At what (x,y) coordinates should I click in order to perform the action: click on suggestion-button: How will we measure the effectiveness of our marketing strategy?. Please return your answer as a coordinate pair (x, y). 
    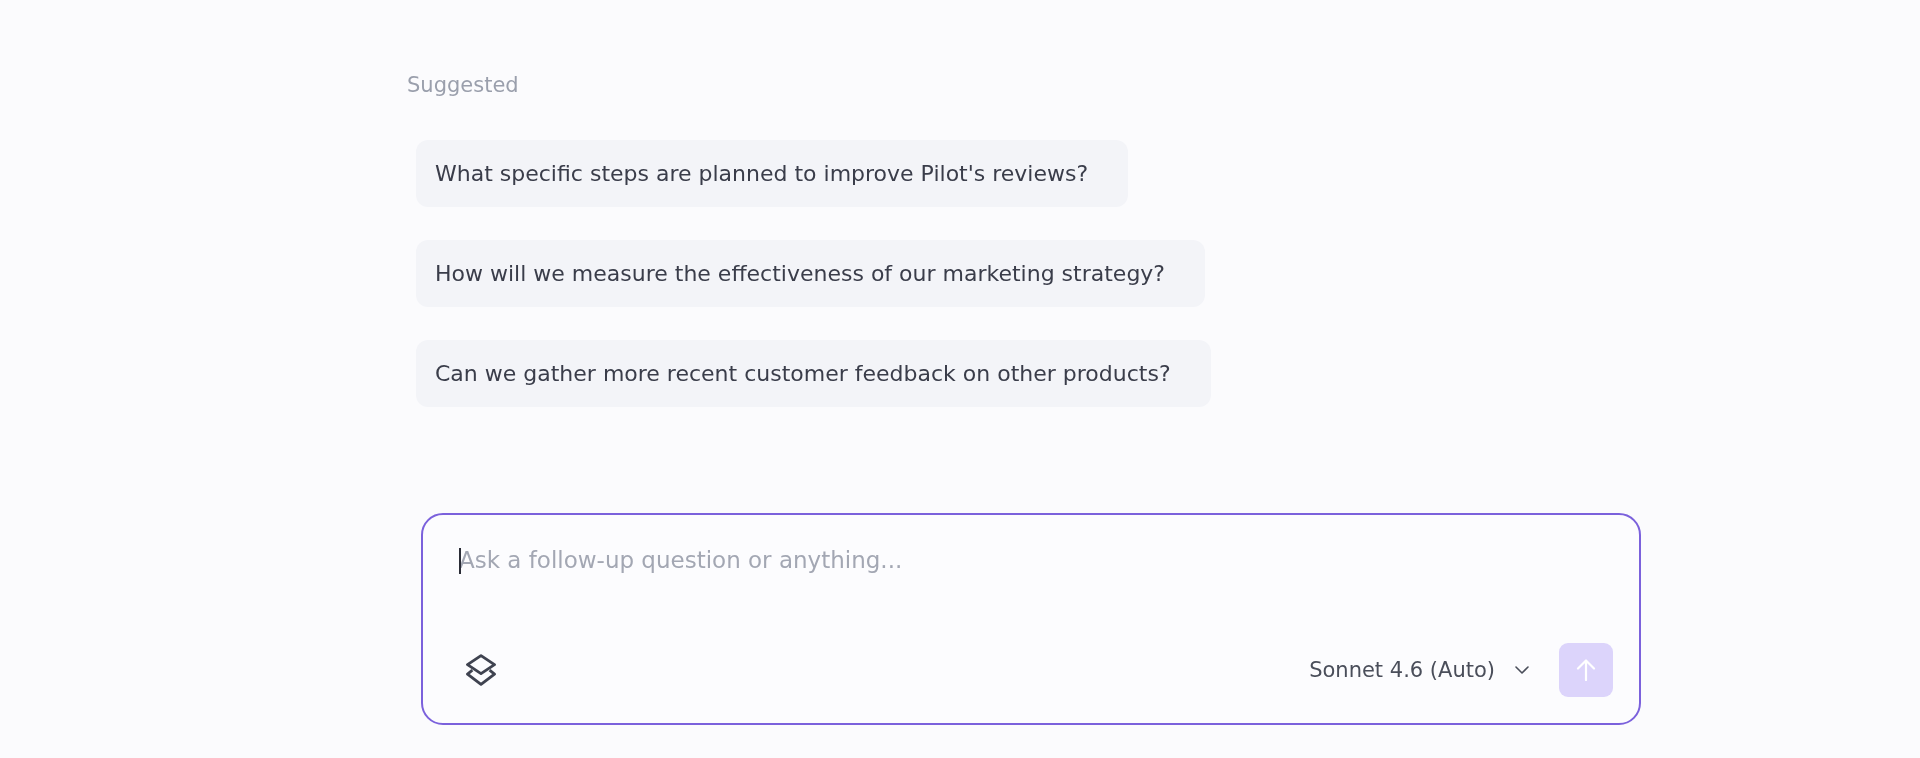
    Looking at the image, I should click on (811, 273).